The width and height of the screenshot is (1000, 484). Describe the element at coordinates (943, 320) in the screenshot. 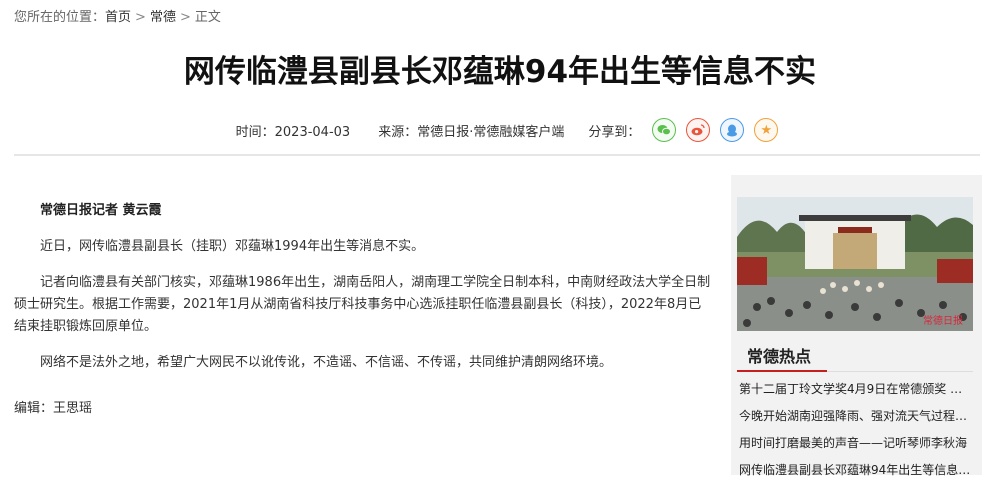

I see `image-watermark: 常德日报` at that location.